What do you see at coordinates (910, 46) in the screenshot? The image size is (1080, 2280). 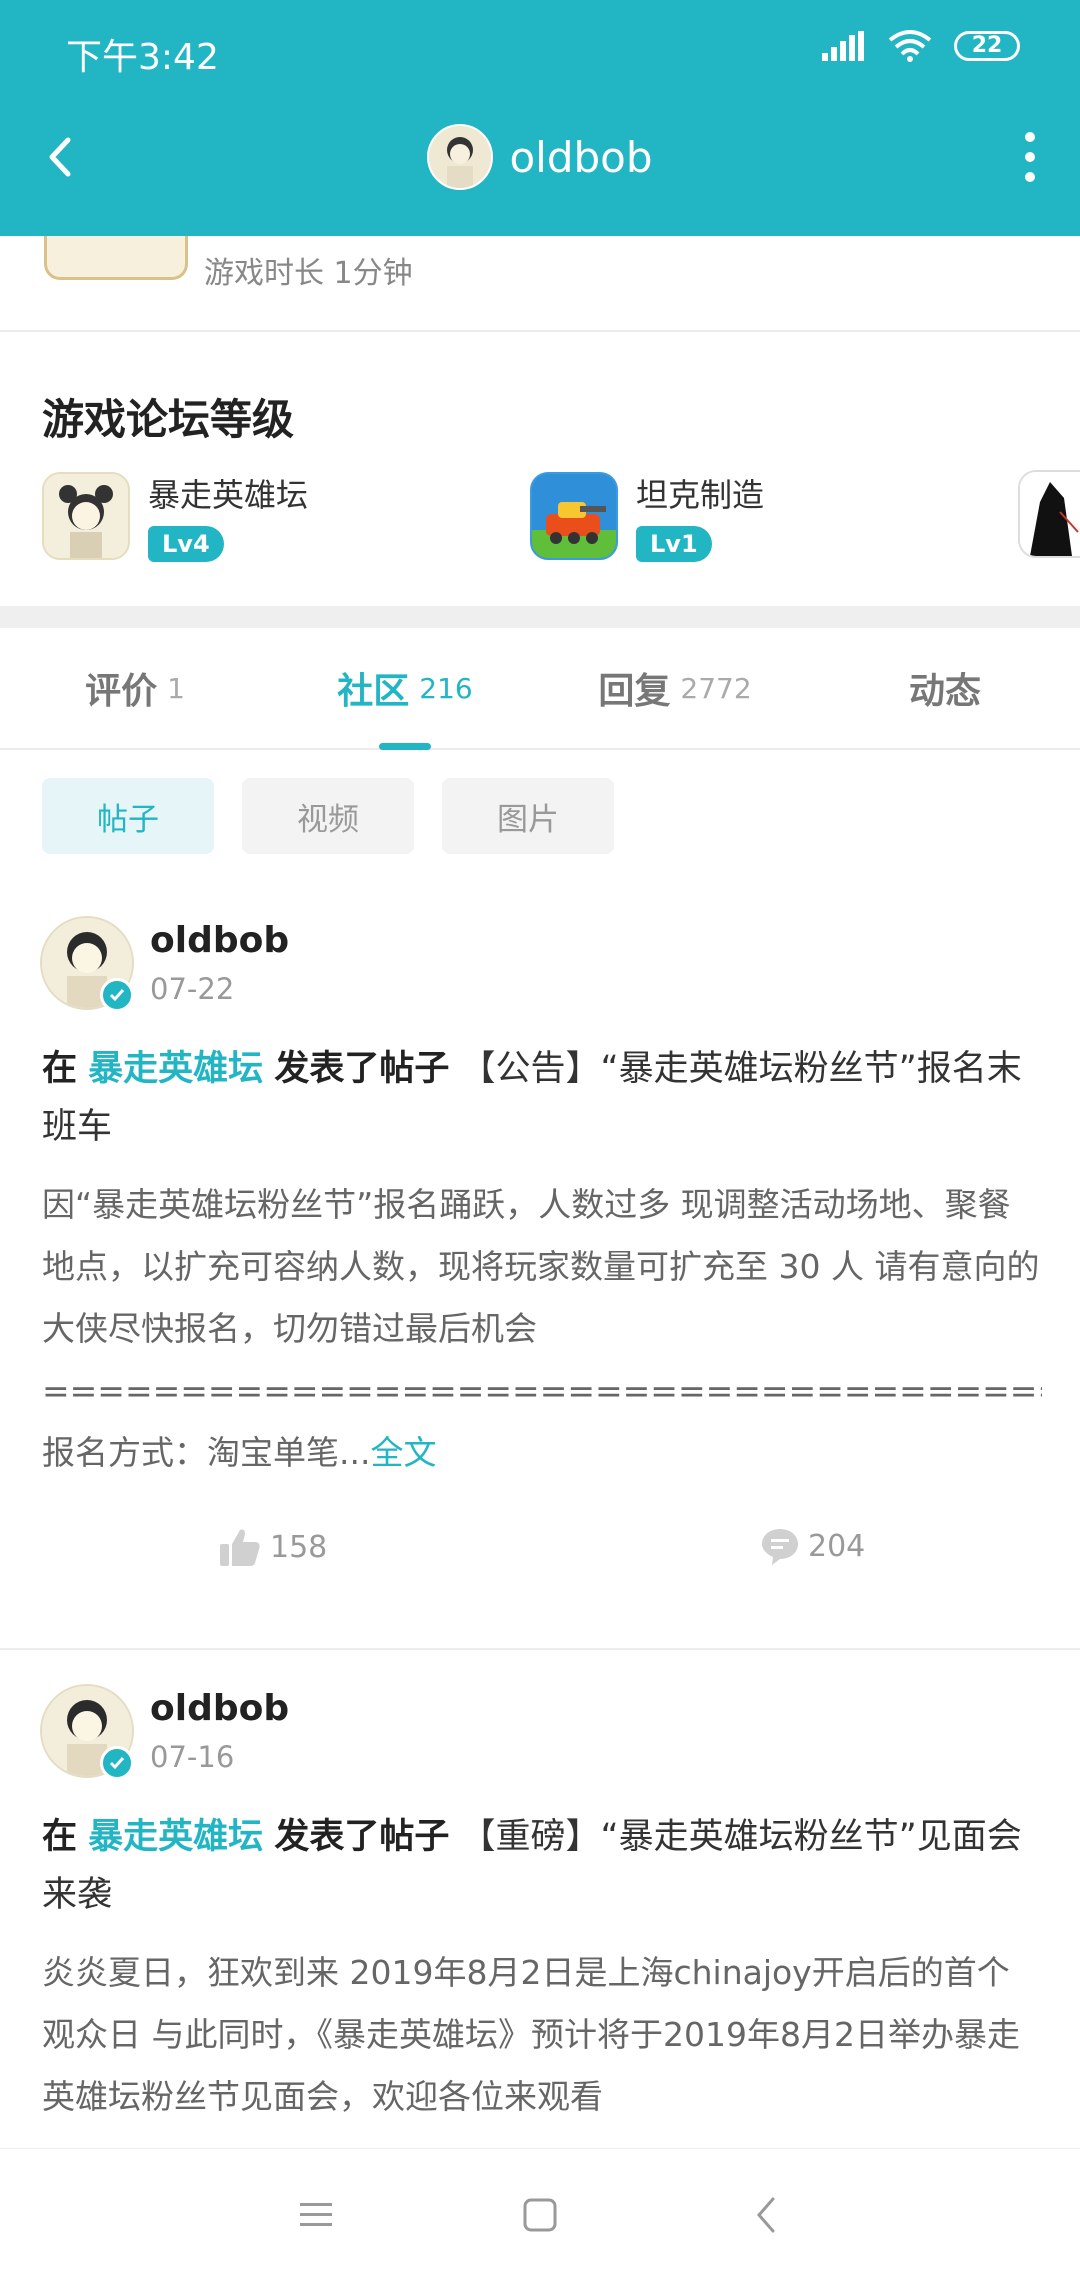 I see `wifi-icon` at bounding box center [910, 46].